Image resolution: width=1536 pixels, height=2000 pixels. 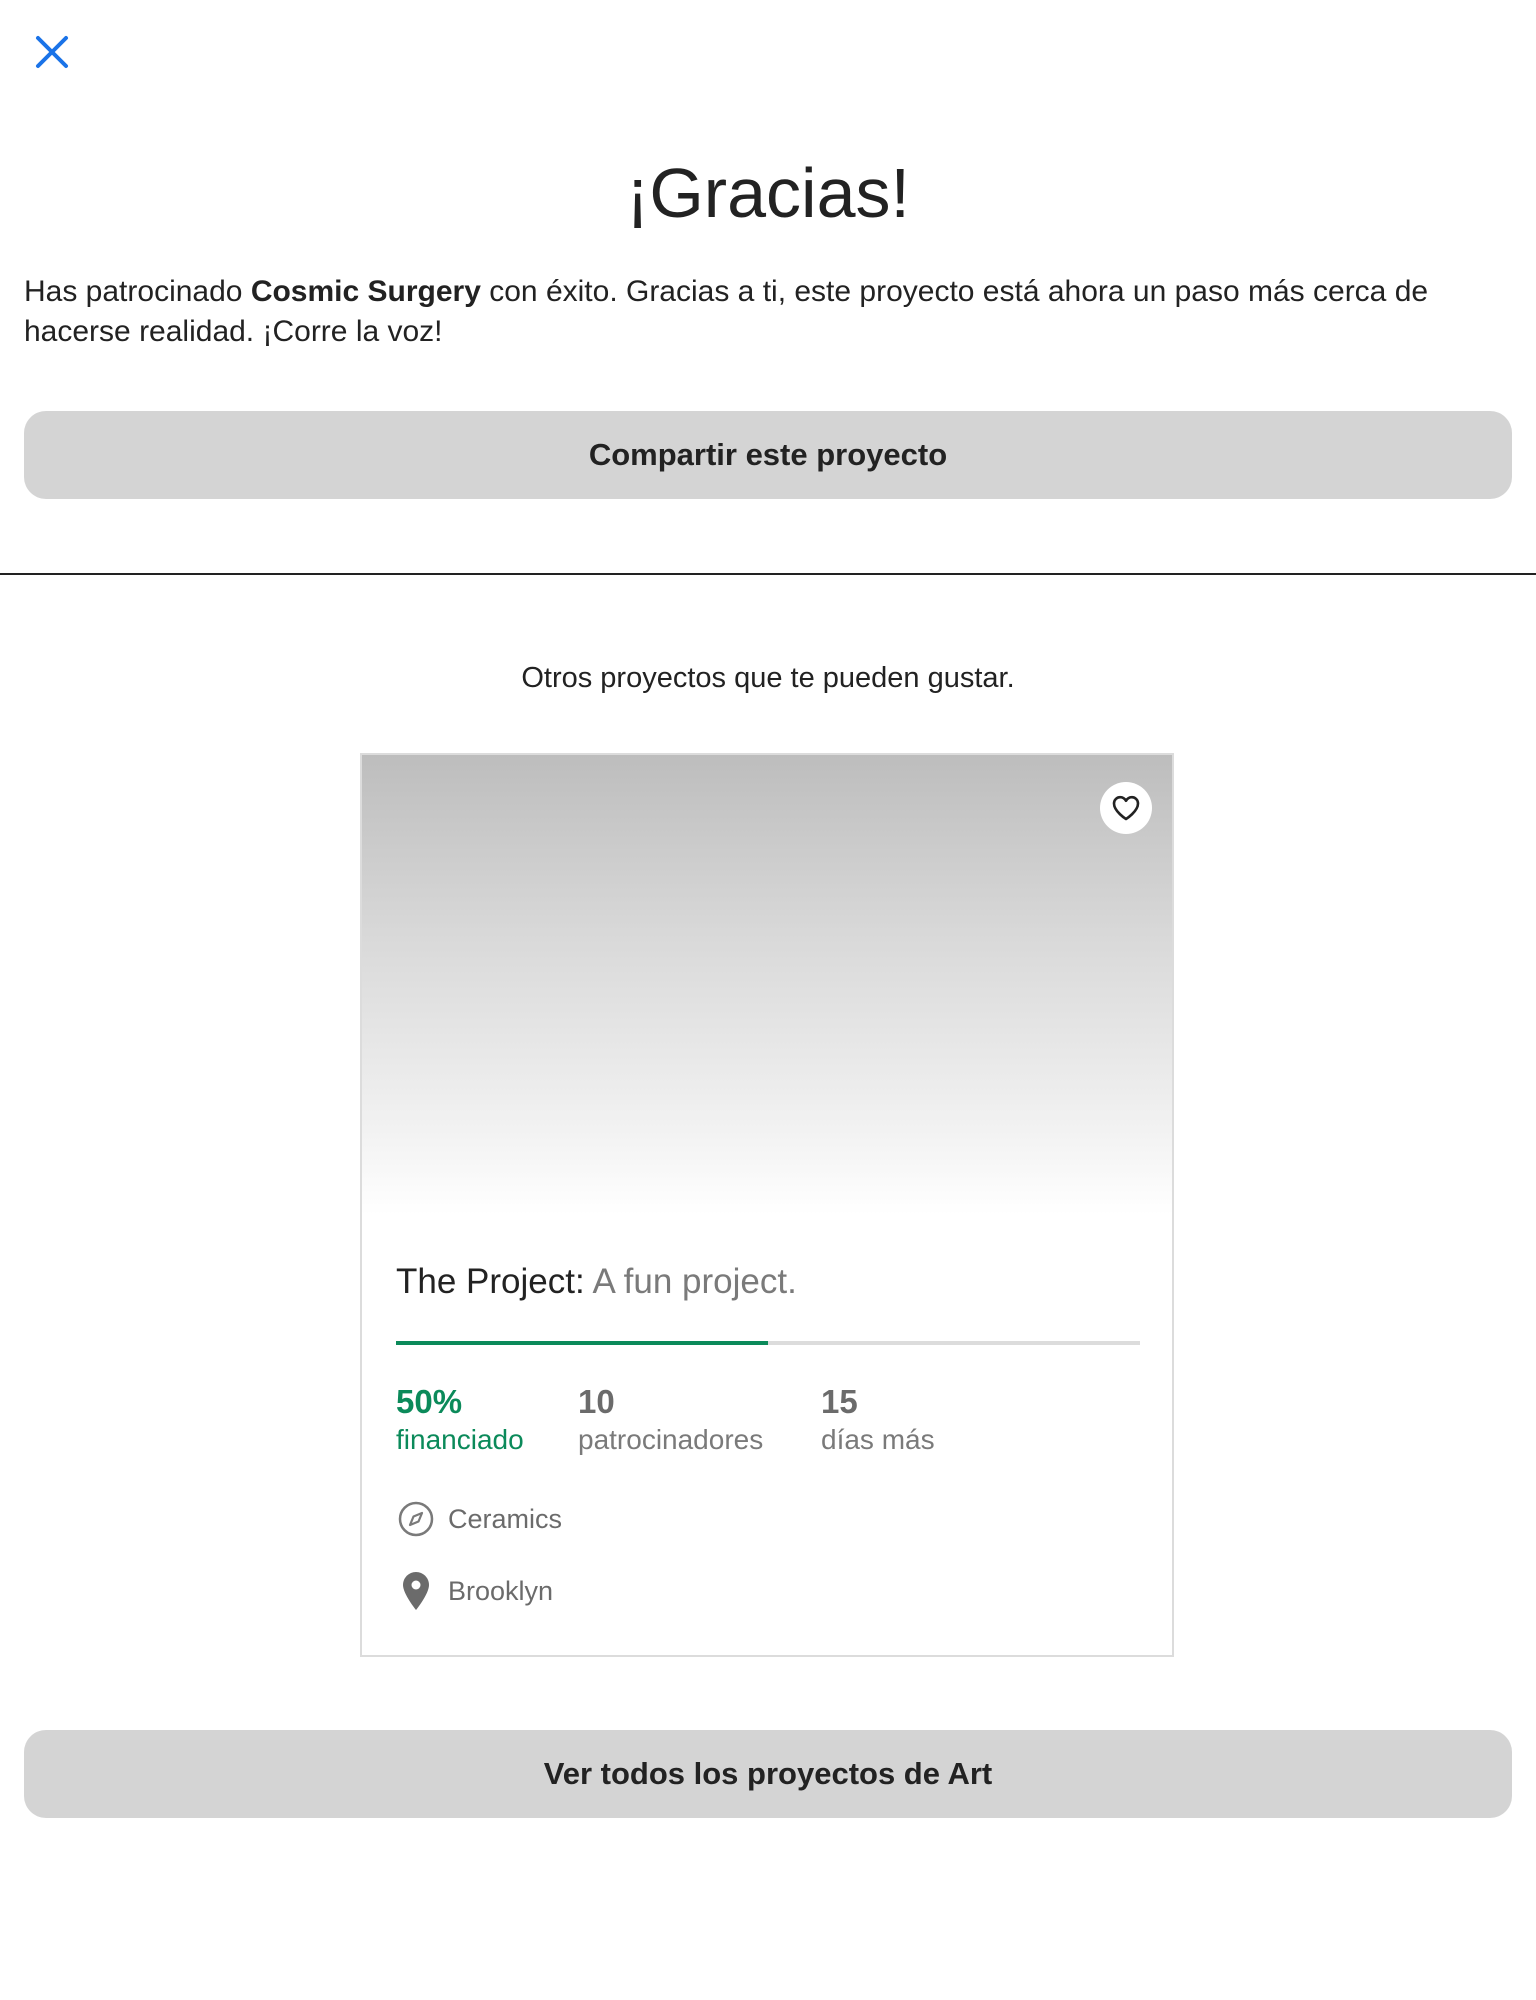 I want to click on project-title-line: The Project: A fun project., so click(x=596, y=1282).